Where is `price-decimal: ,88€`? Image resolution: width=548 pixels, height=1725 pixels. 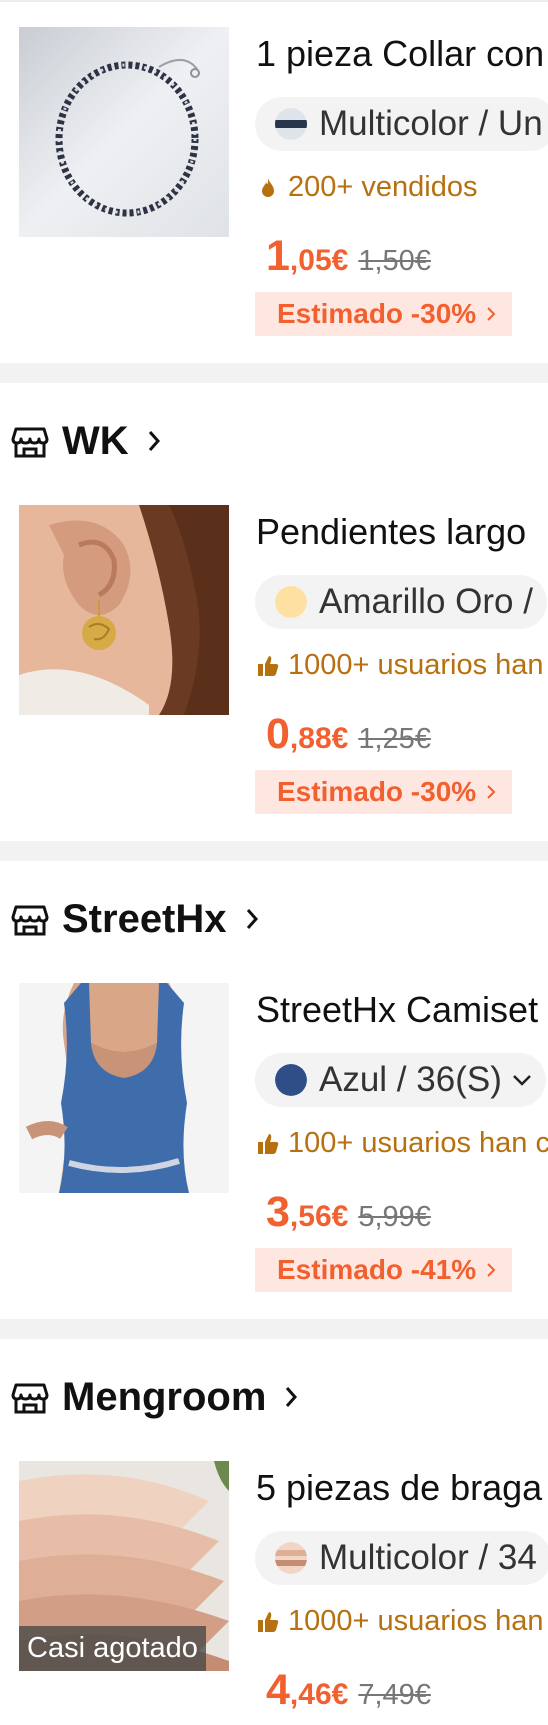
price-decimal: ,88€ is located at coordinates (319, 738).